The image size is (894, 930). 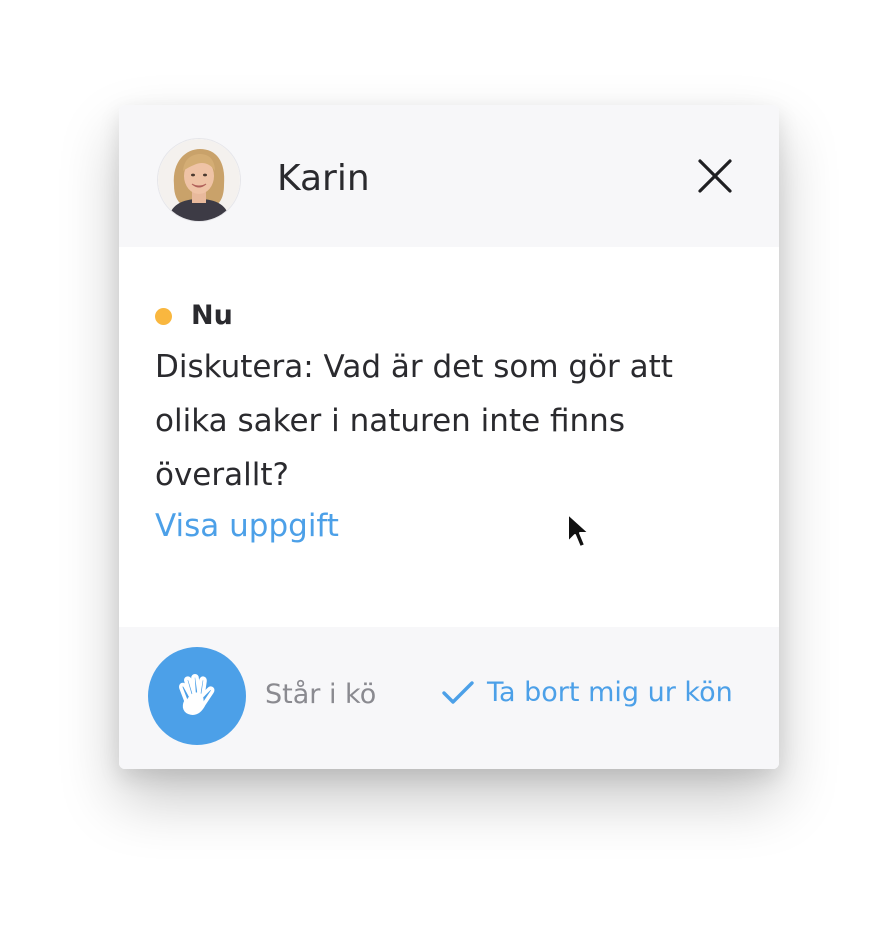 I want to click on close-icon, so click(x=715, y=176).